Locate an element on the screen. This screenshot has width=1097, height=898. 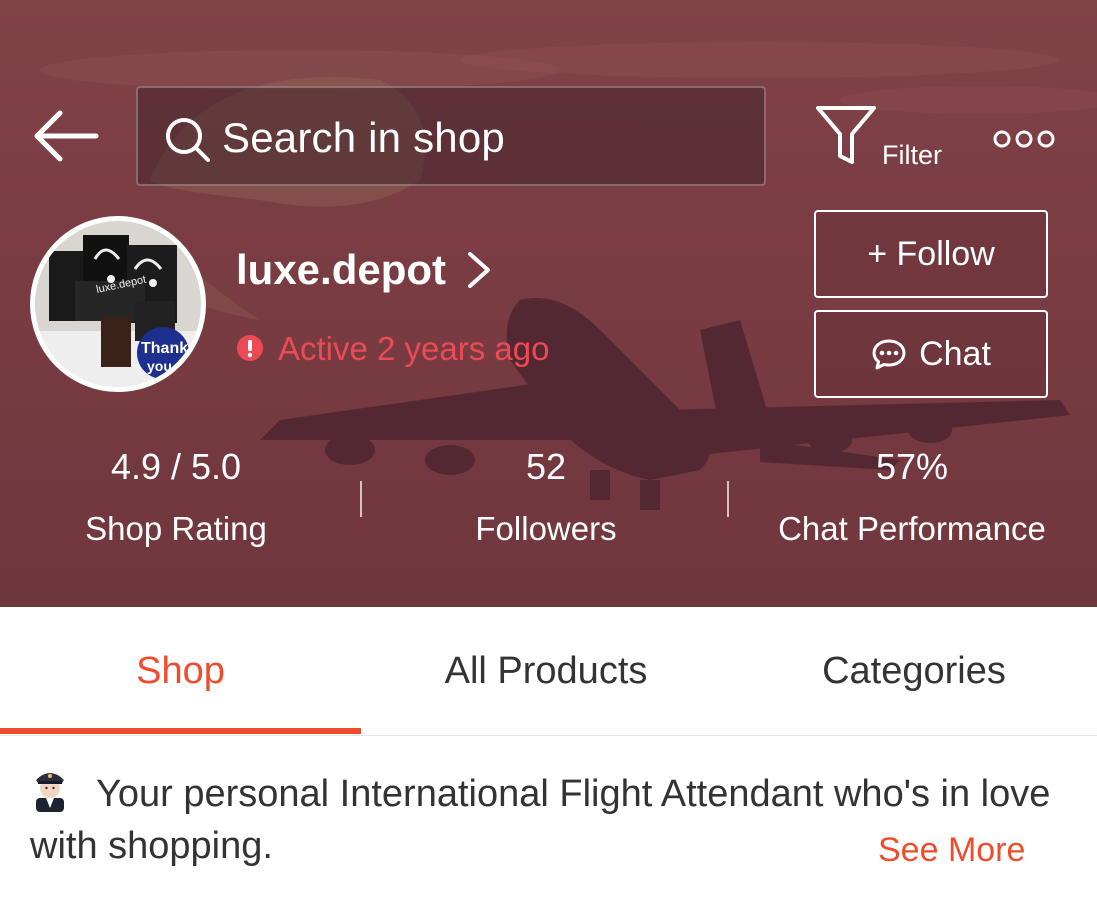
stat-value: 4.9 / 5.0 is located at coordinates (176, 466).